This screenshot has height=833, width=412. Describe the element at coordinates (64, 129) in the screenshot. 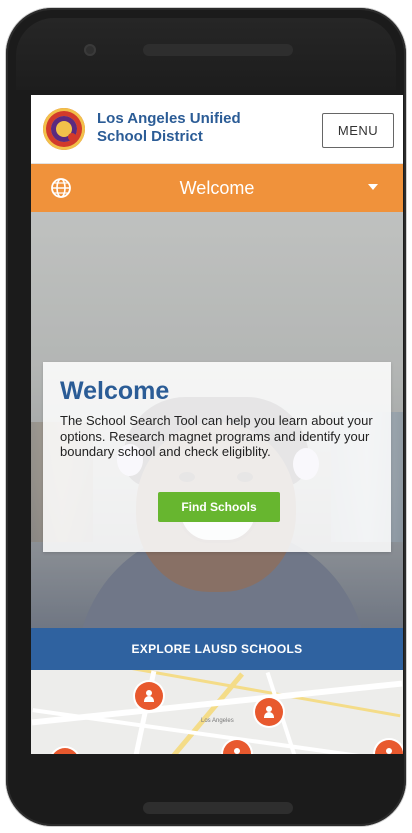

I see `district-logo` at that location.